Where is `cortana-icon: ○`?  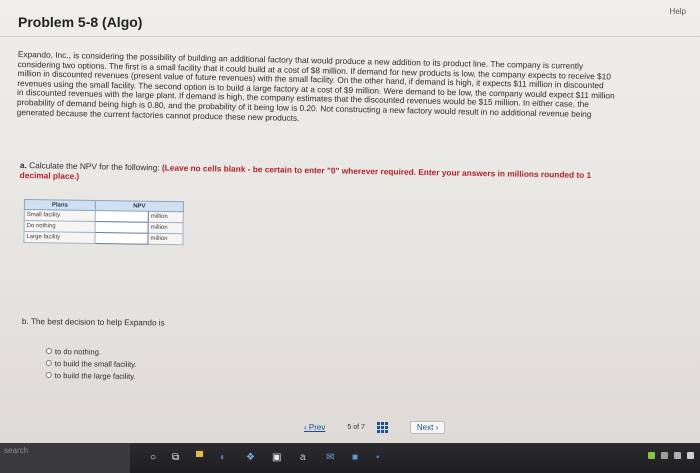
cortana-icon: ○ is located at coordinates (153, 457).